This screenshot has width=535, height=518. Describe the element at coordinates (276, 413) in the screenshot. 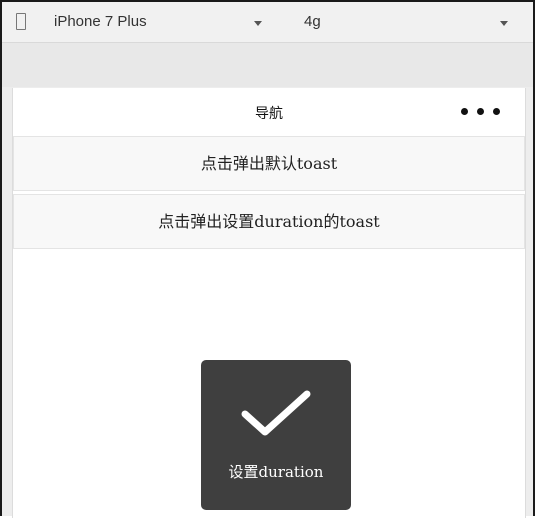

I see `checkmark-icon` at that location.